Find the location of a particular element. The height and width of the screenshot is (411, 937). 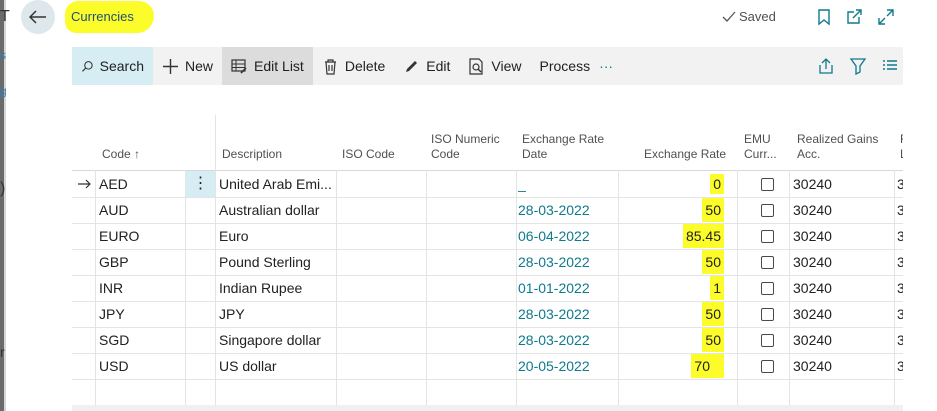

ex-date-header-line1: Exchange Rate is located at coordinates (563, 139).